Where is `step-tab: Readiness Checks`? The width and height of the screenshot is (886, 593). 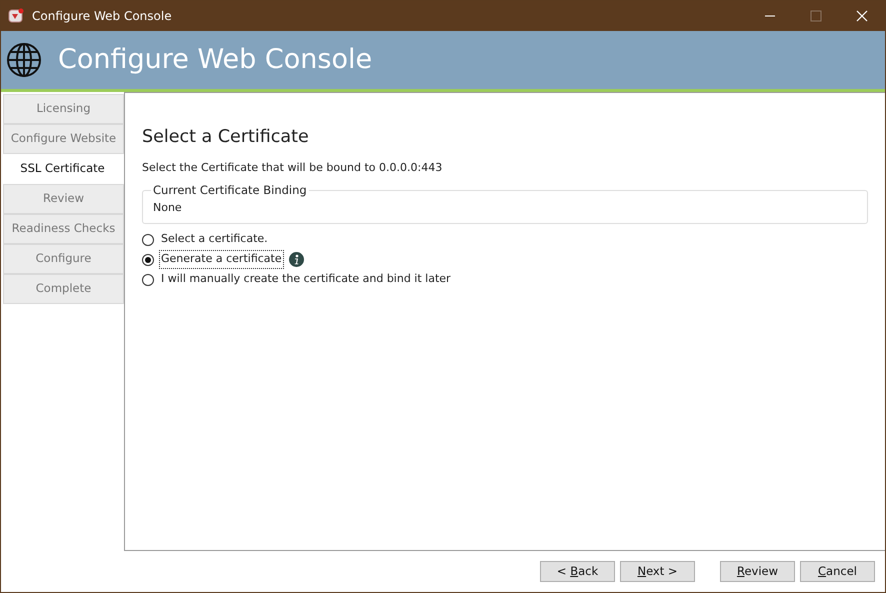 step-tab: Readiness Checks is located at coordinates (63, 229).